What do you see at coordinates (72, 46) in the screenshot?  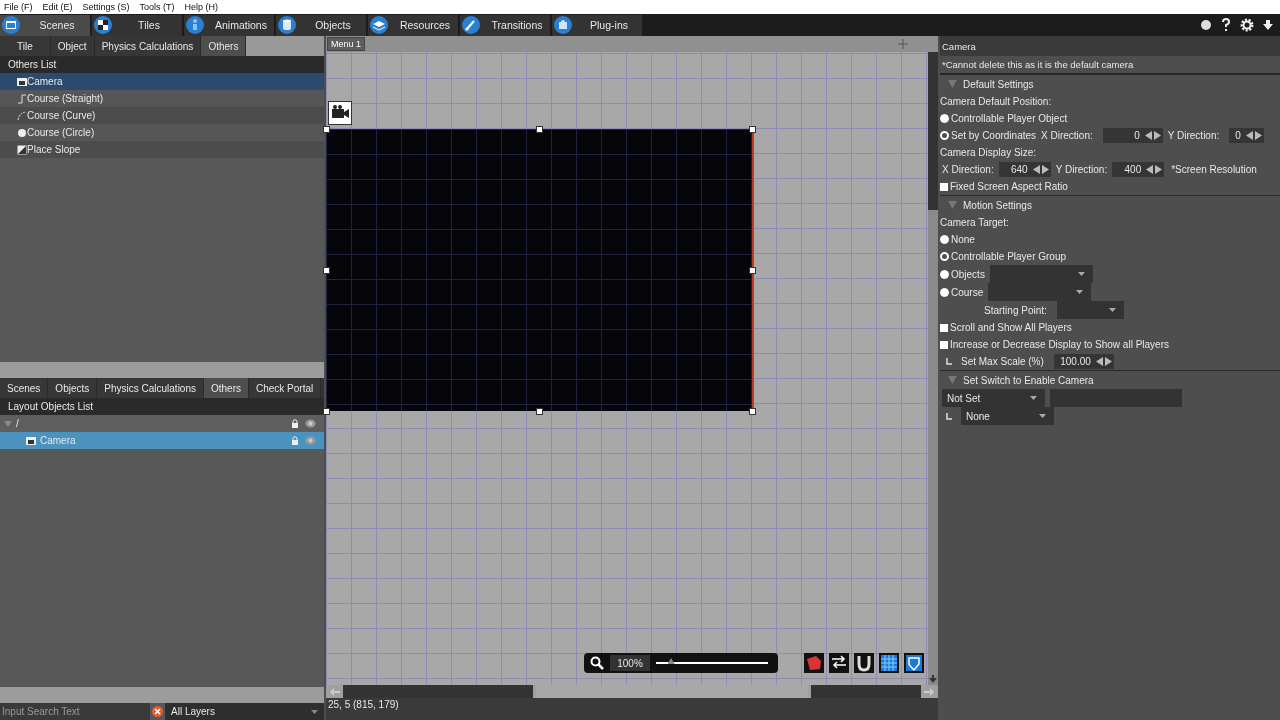 I see `tab: Object` at bounding box center [72, 46].